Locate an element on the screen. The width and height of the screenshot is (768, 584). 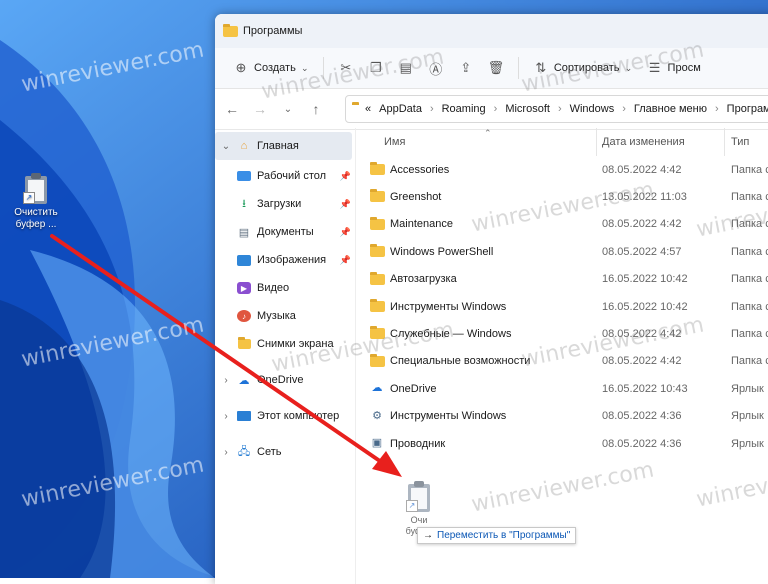
file-date: 08.05.2022 4:36 is located at coordinates (642, 443).